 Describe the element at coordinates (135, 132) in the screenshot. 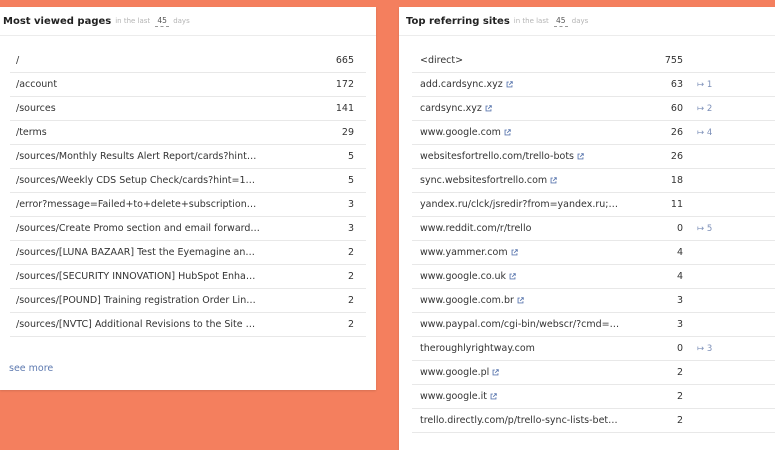

I see `page-path: /terms` at that location.